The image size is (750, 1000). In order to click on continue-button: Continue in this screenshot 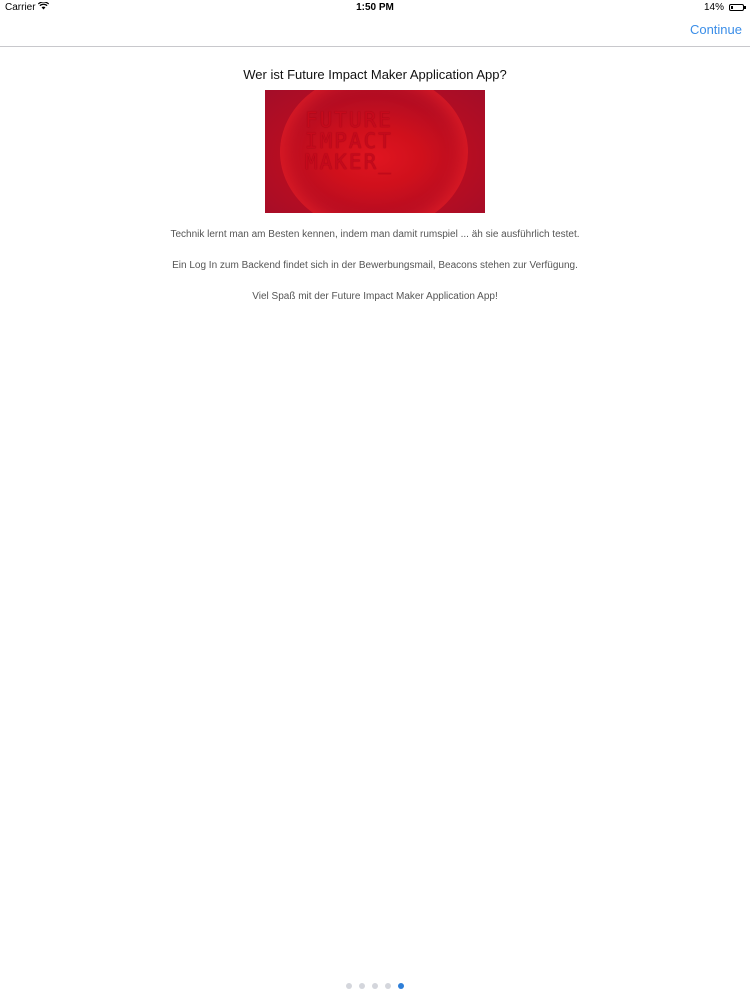, I will do `click(716, 29)`.